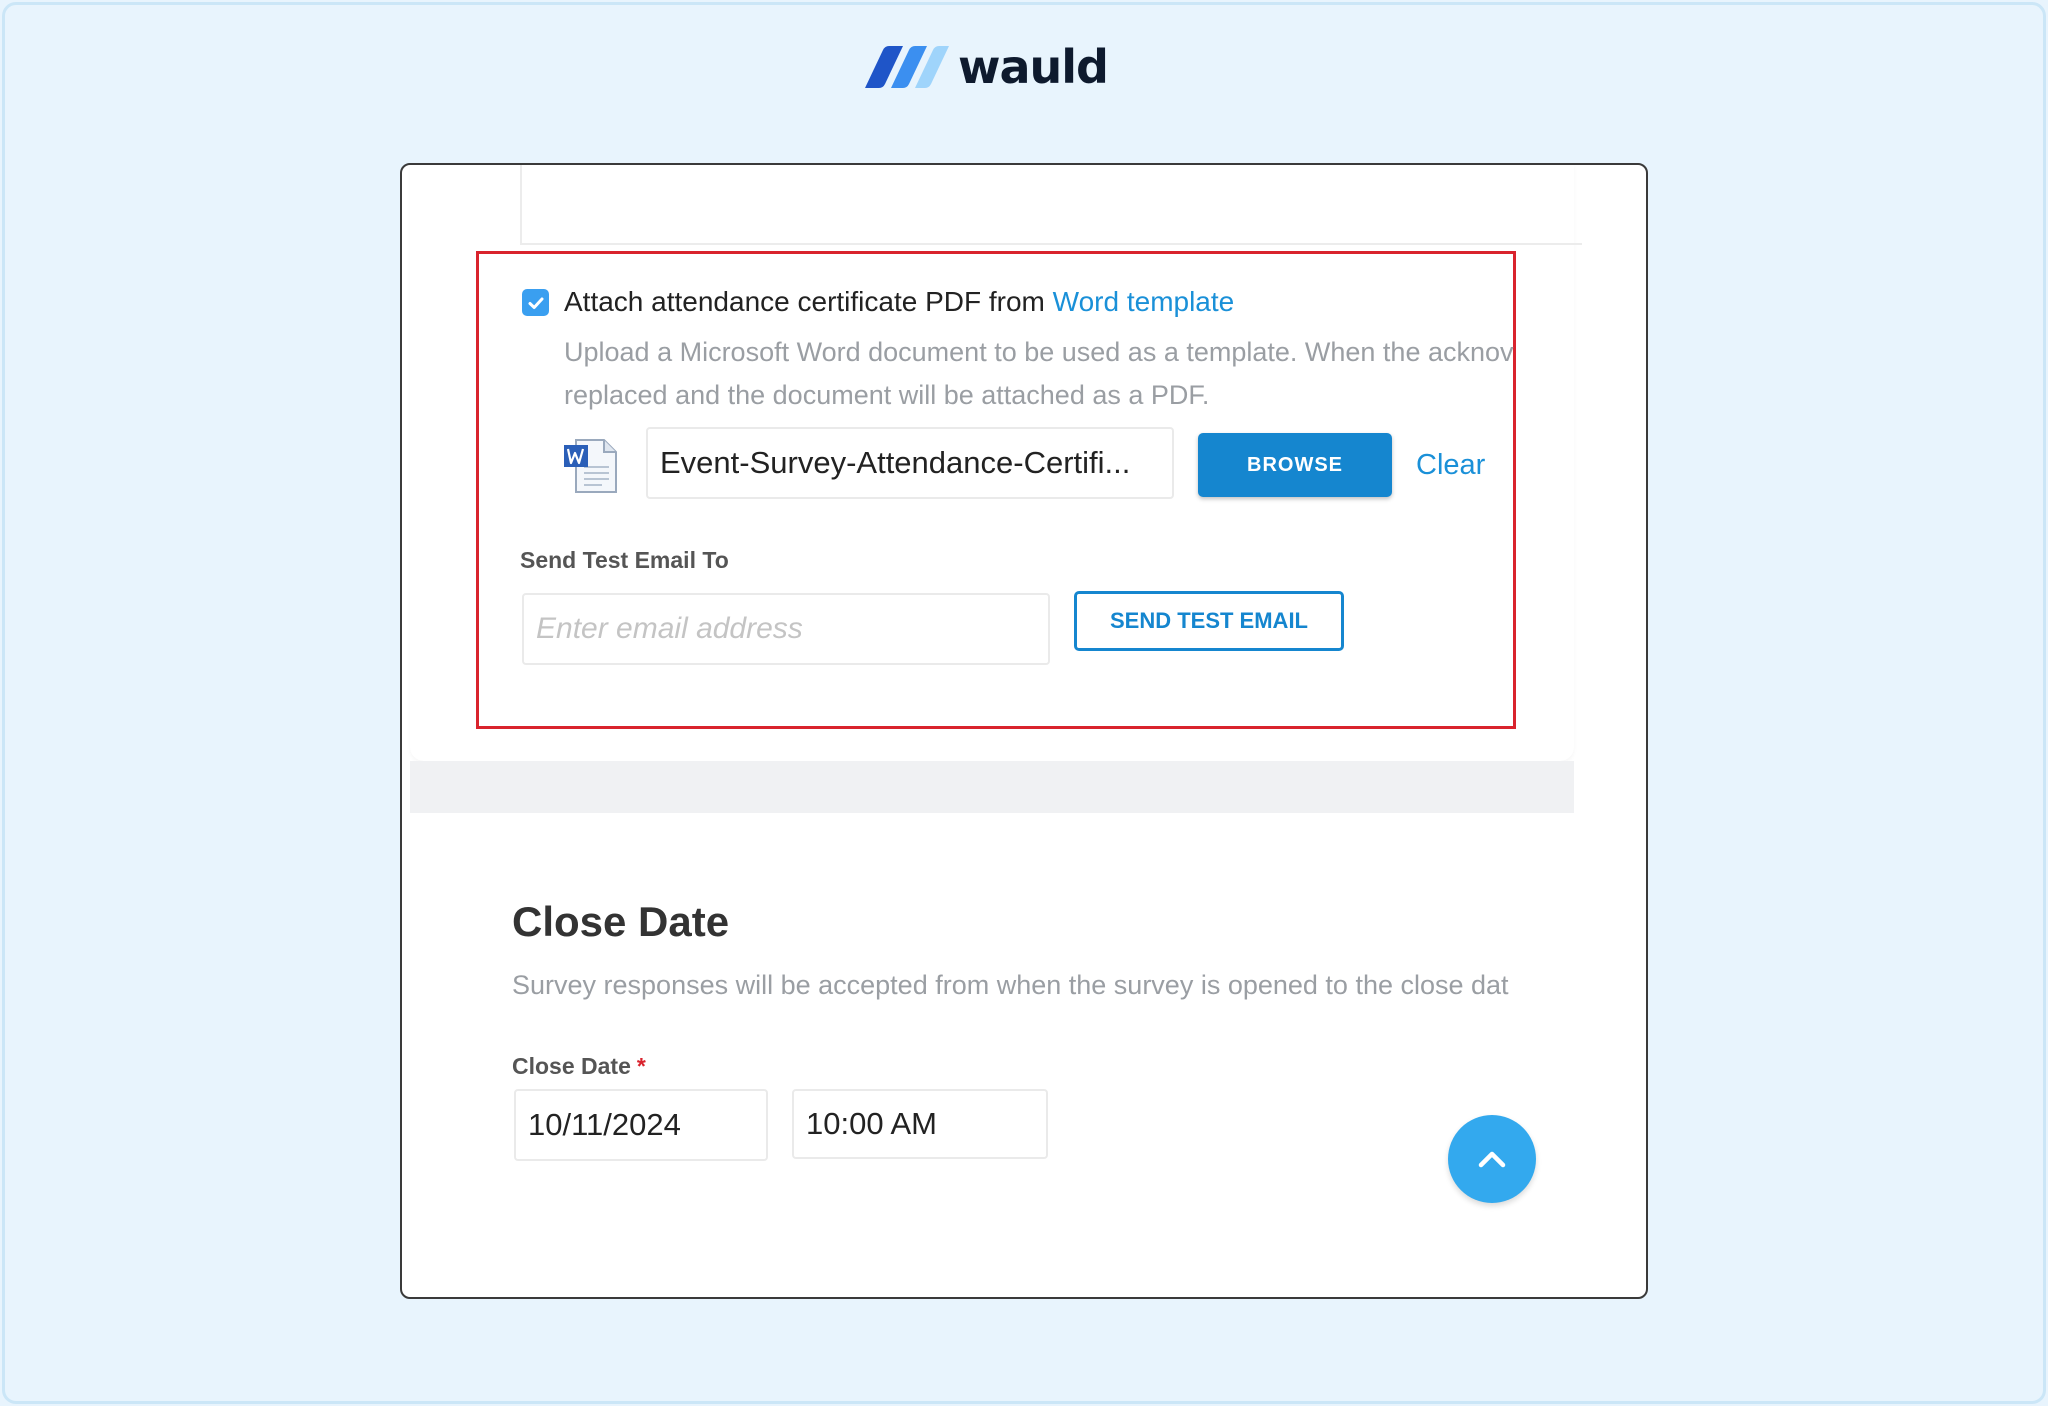  I want to click on test-email-input, so click(786, 629).